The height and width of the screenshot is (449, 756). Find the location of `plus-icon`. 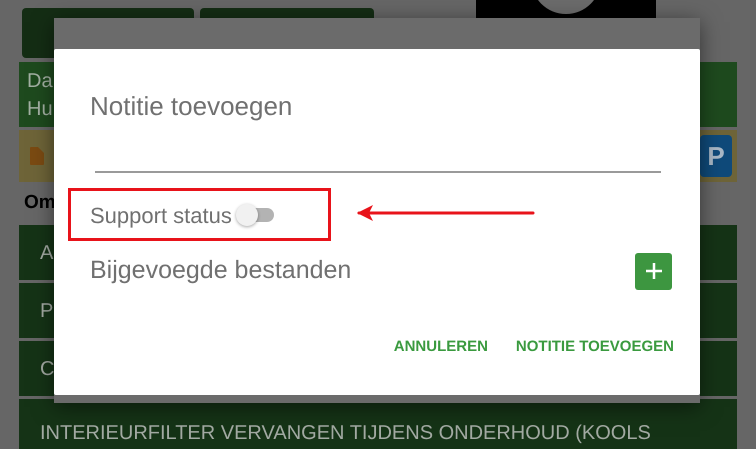

plus-icon is located at coordinates (653, 271).